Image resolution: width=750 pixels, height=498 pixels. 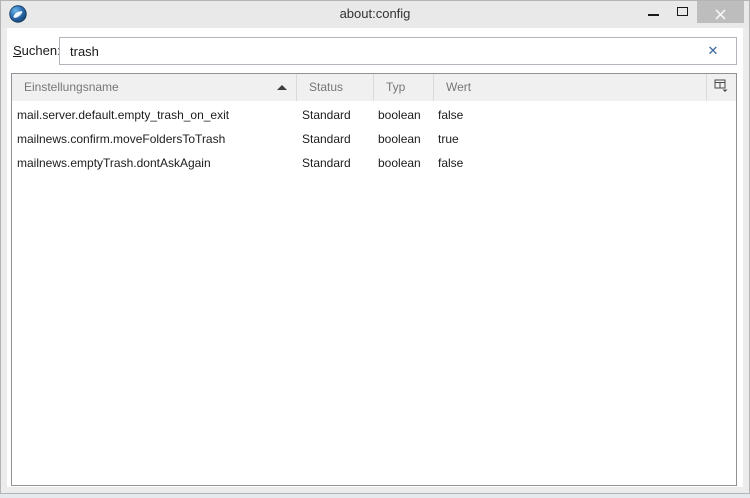 What do you see at coordinates (154, 87) in the screenshot?
I see `column-header-einstellungsname: Einstellungsname` at bounding box center [154, 87].